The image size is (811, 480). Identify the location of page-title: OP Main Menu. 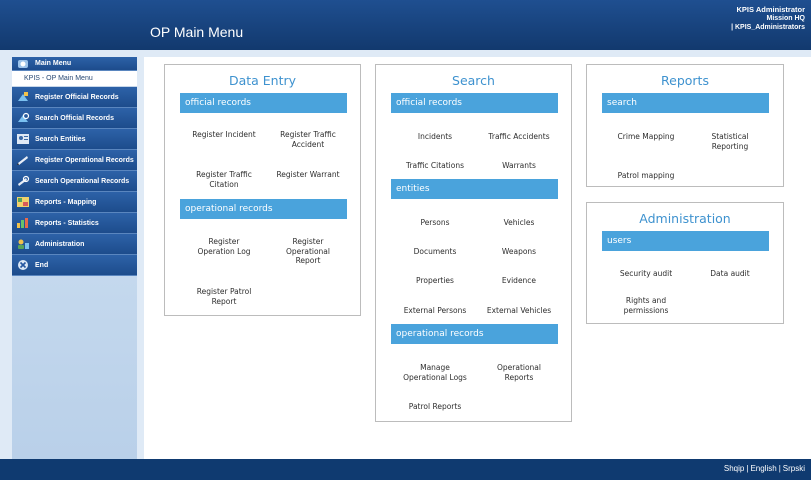
(197, 32).